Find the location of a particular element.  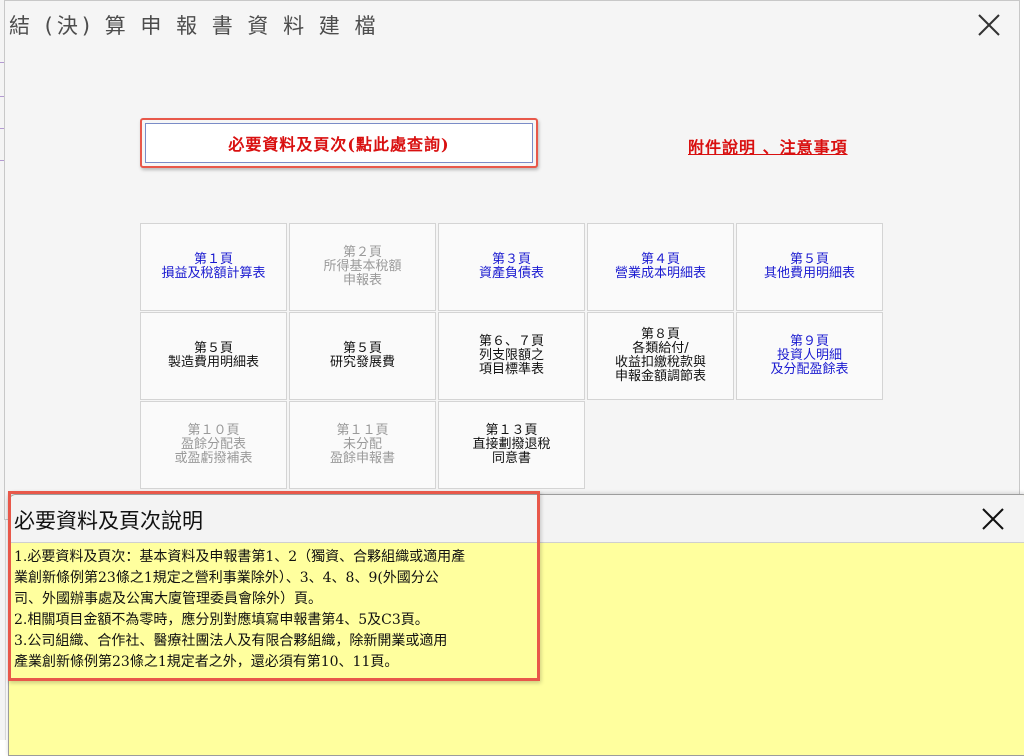

page-button: 第４頁 營業成本明細表 is located at coordinates (660, 267).